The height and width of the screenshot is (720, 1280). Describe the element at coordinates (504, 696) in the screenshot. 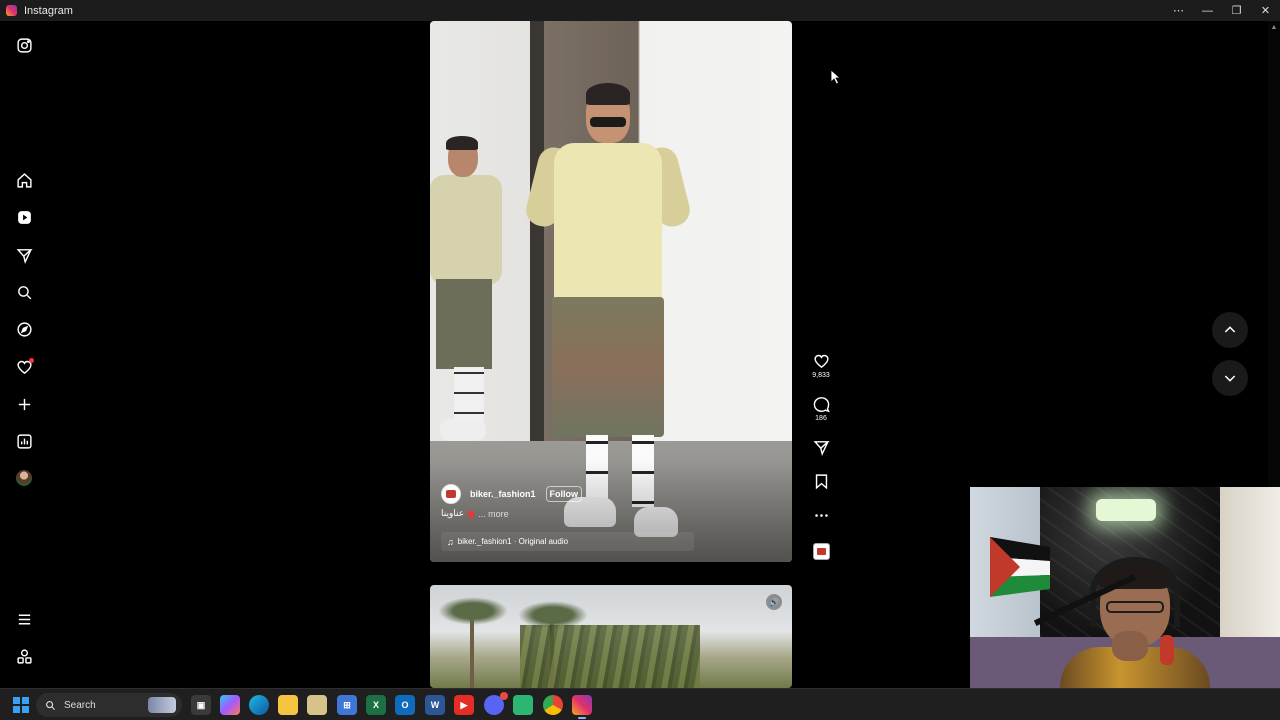

I see `notification-badge` at that location.